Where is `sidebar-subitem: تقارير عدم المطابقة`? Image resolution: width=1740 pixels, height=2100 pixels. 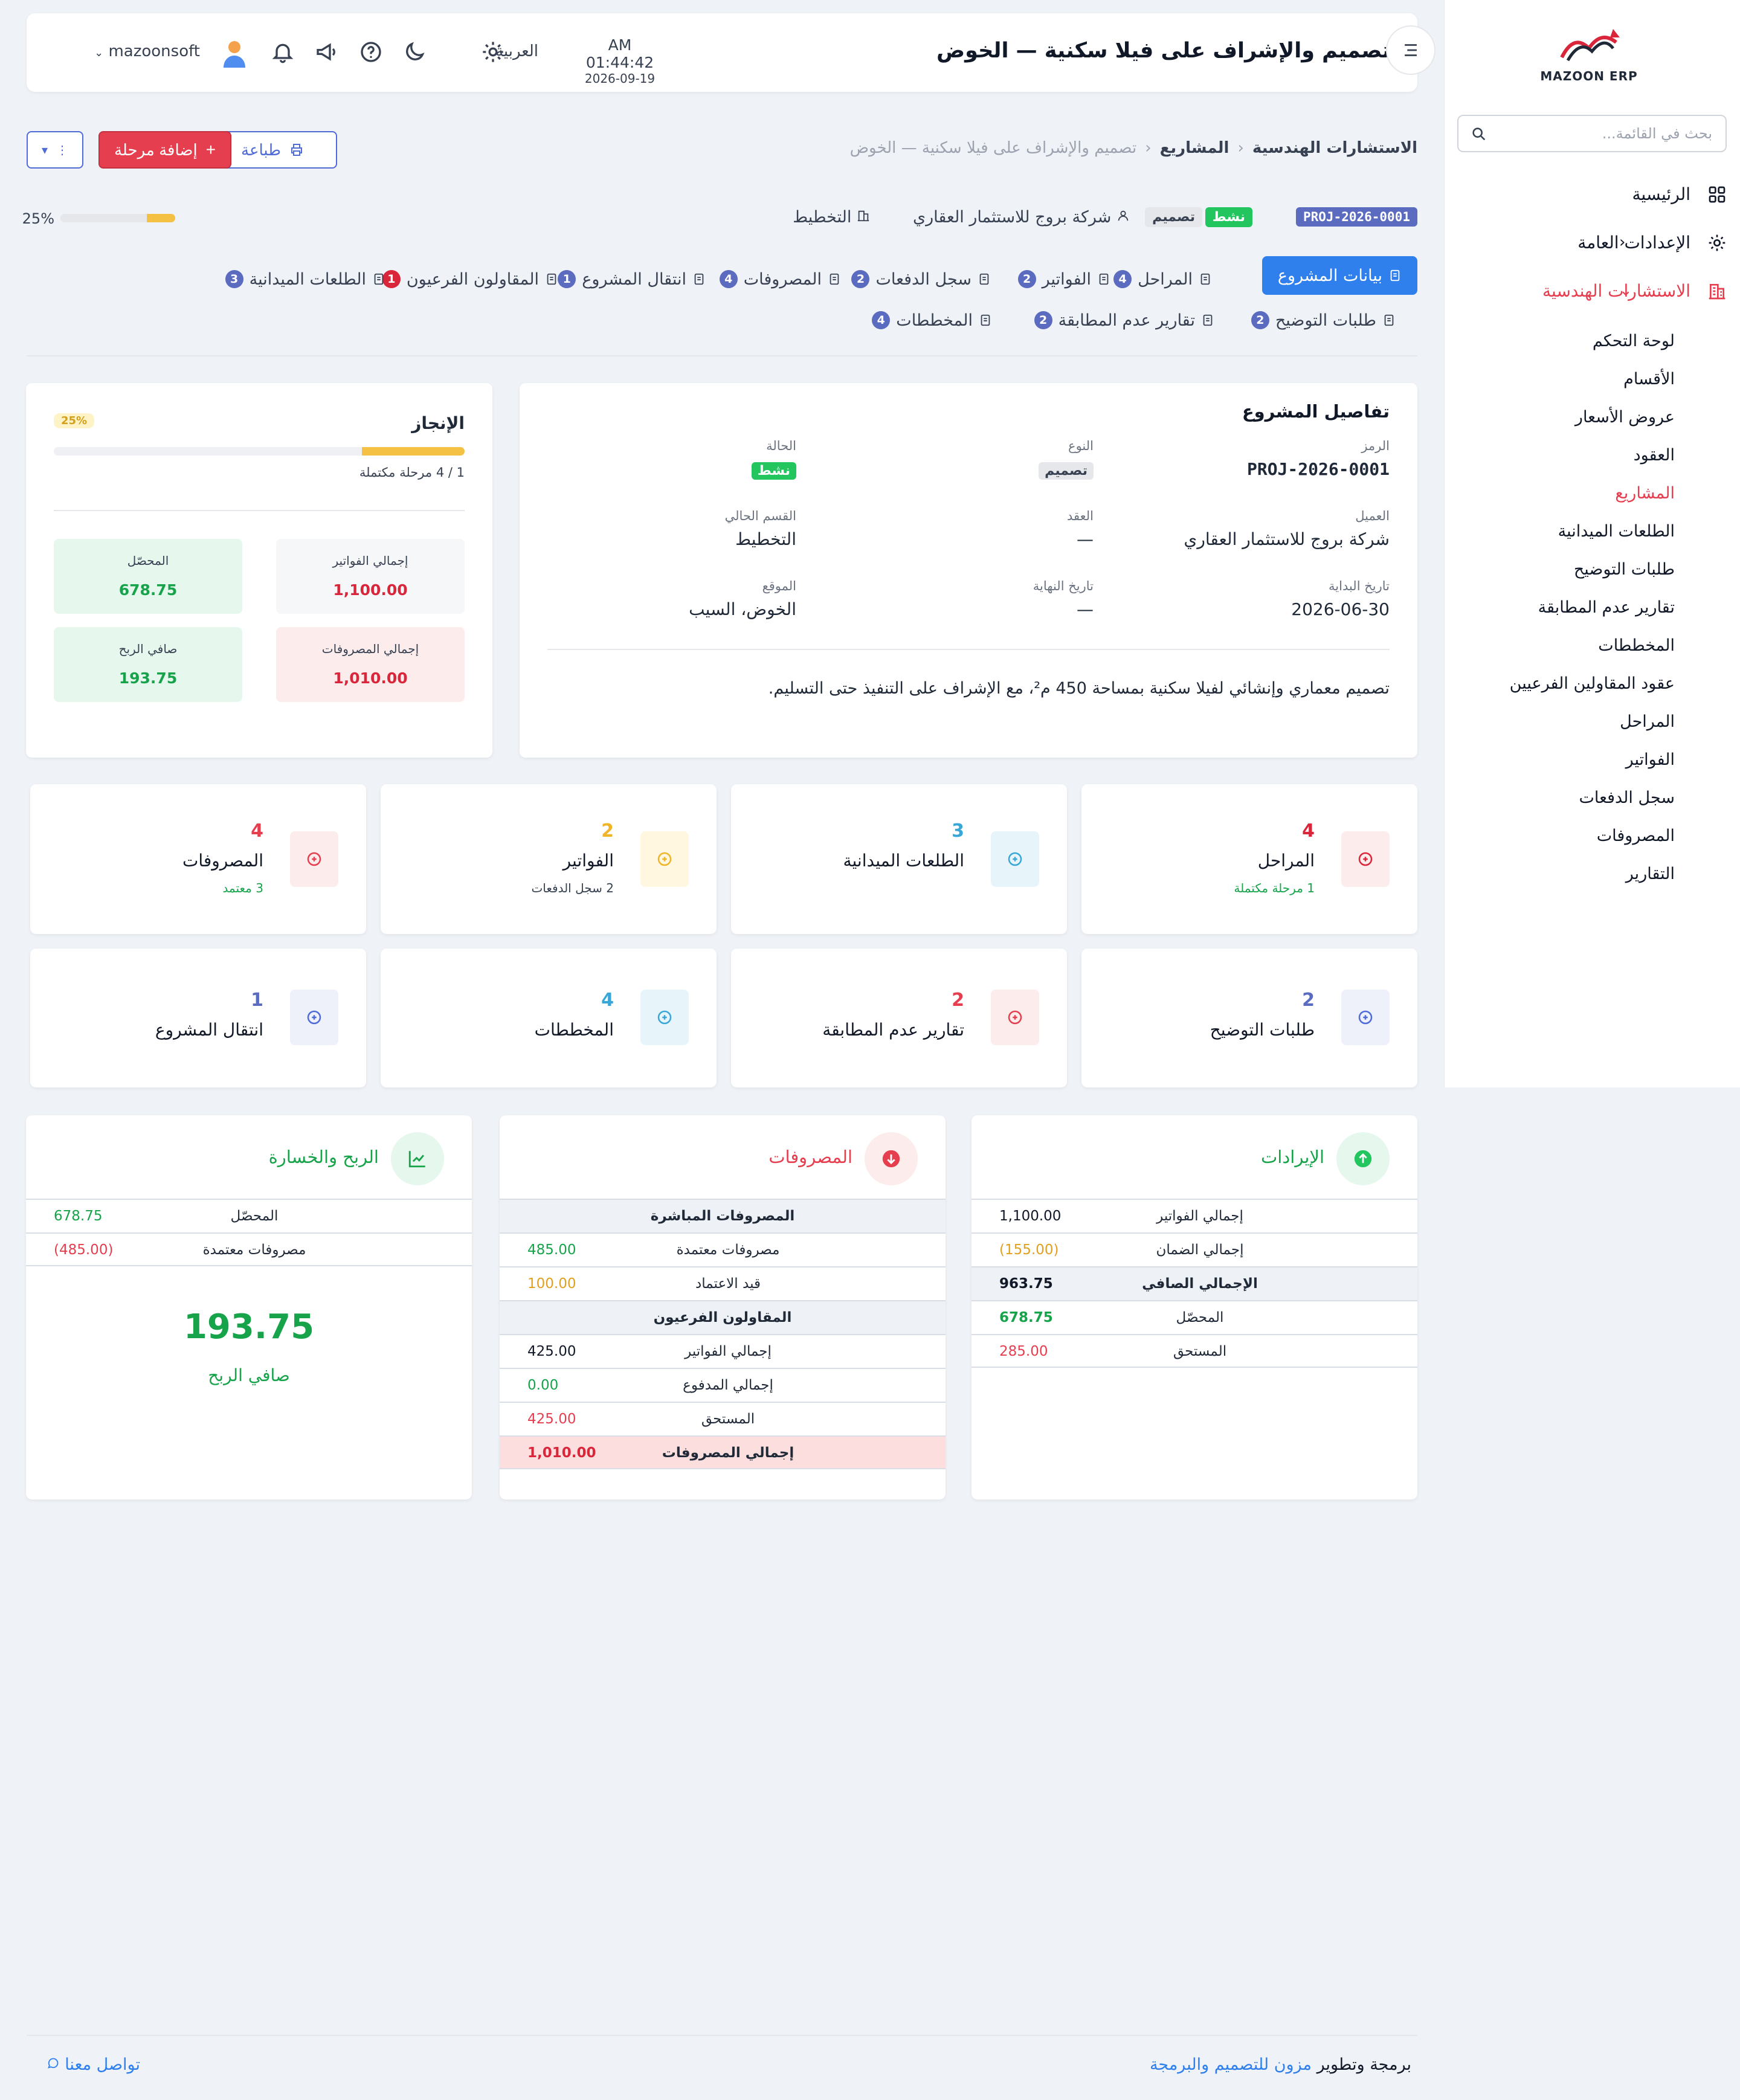 sidebar-subitem: تقارير عدم المطابقة is located at coordinates (1606, 607).